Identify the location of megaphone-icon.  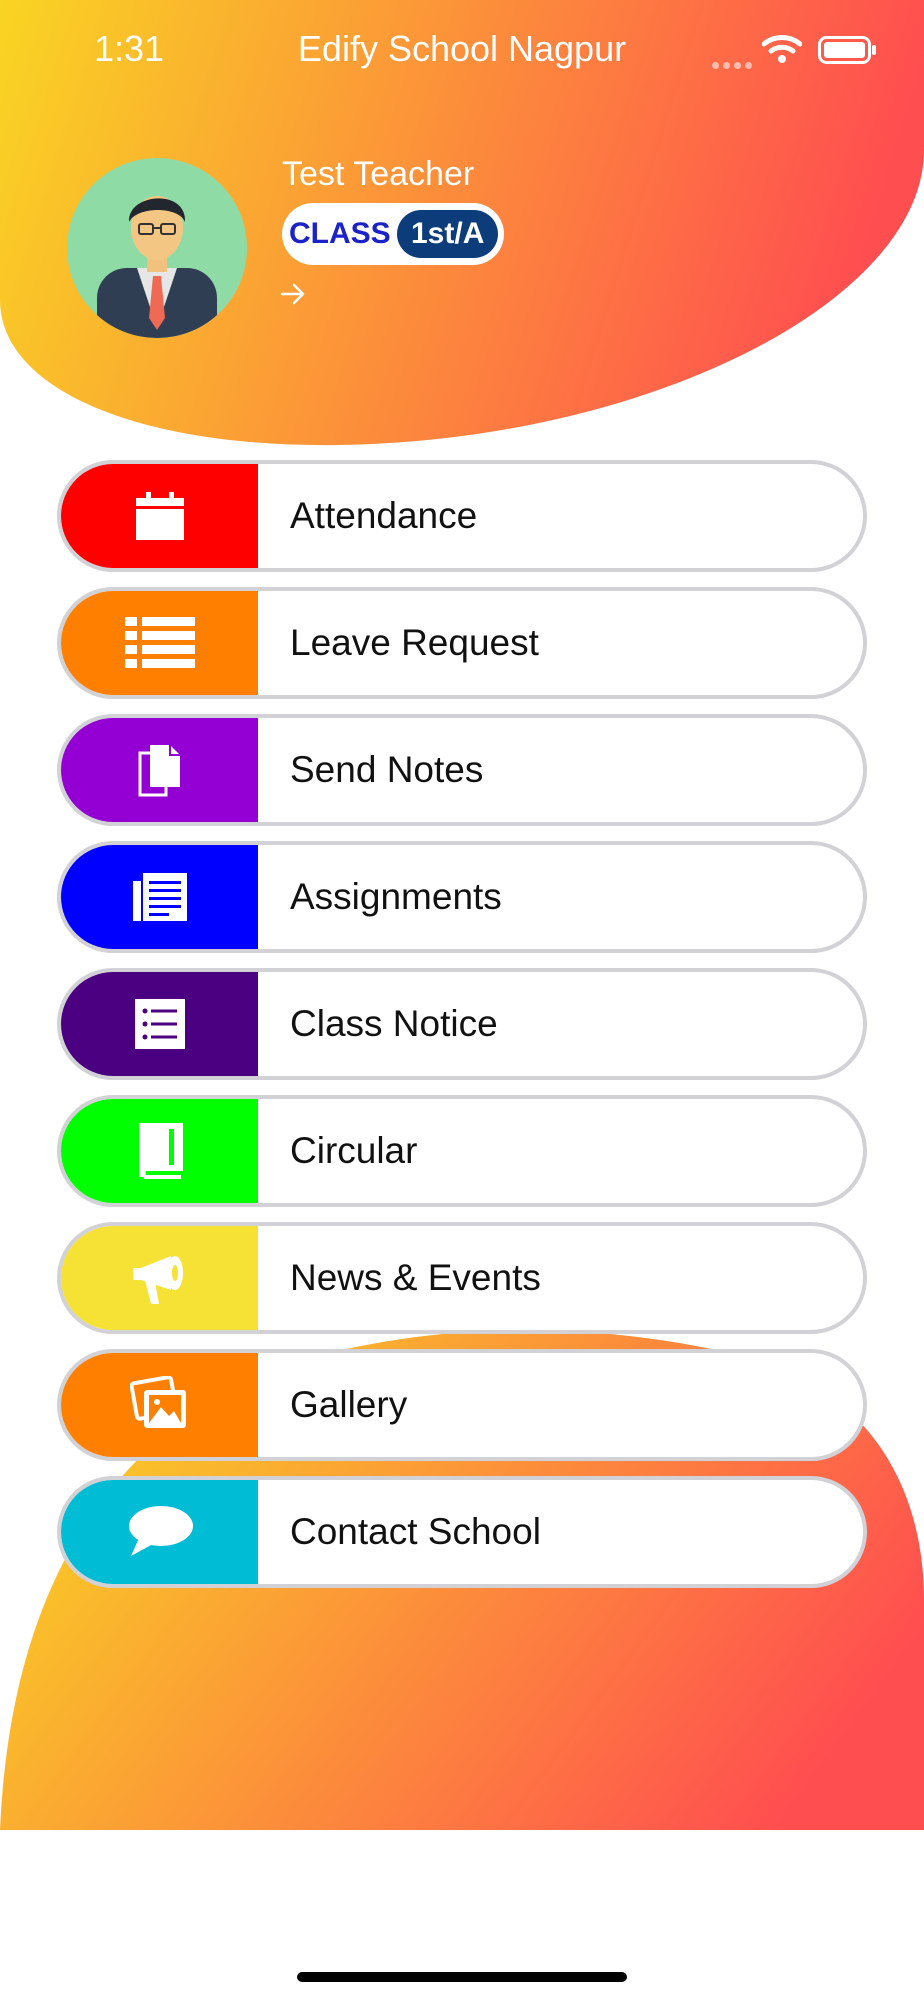
(157, 1280).